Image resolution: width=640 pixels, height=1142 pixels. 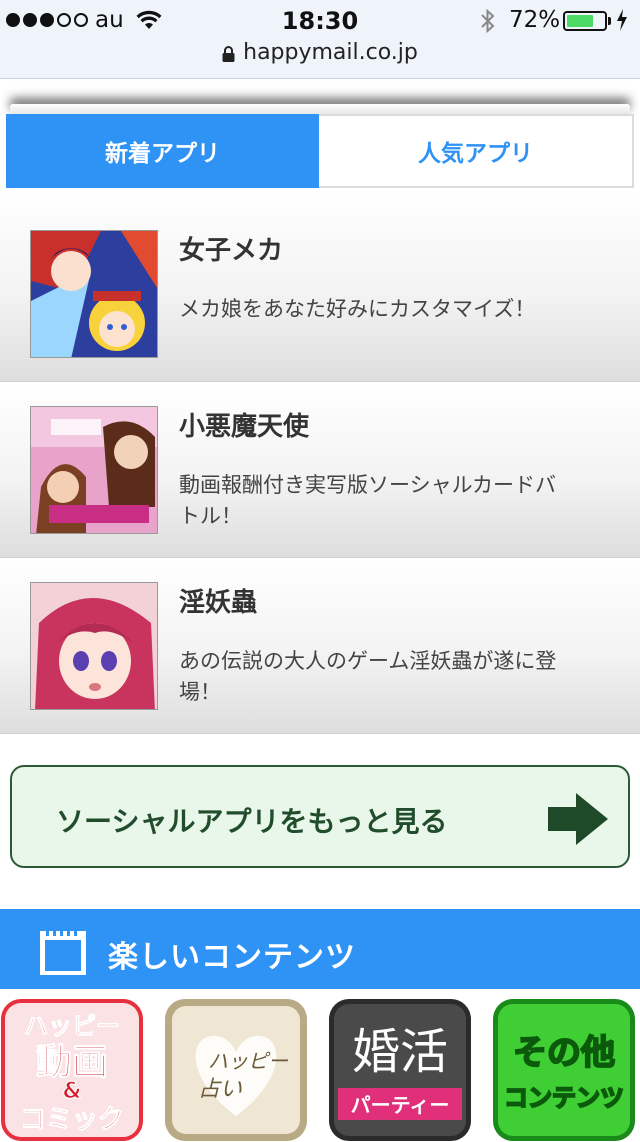 What do you see at coordinates (72, 1062) in the screenshot?
I see `svg-text: 動画` at bounding box center [72, 1062].